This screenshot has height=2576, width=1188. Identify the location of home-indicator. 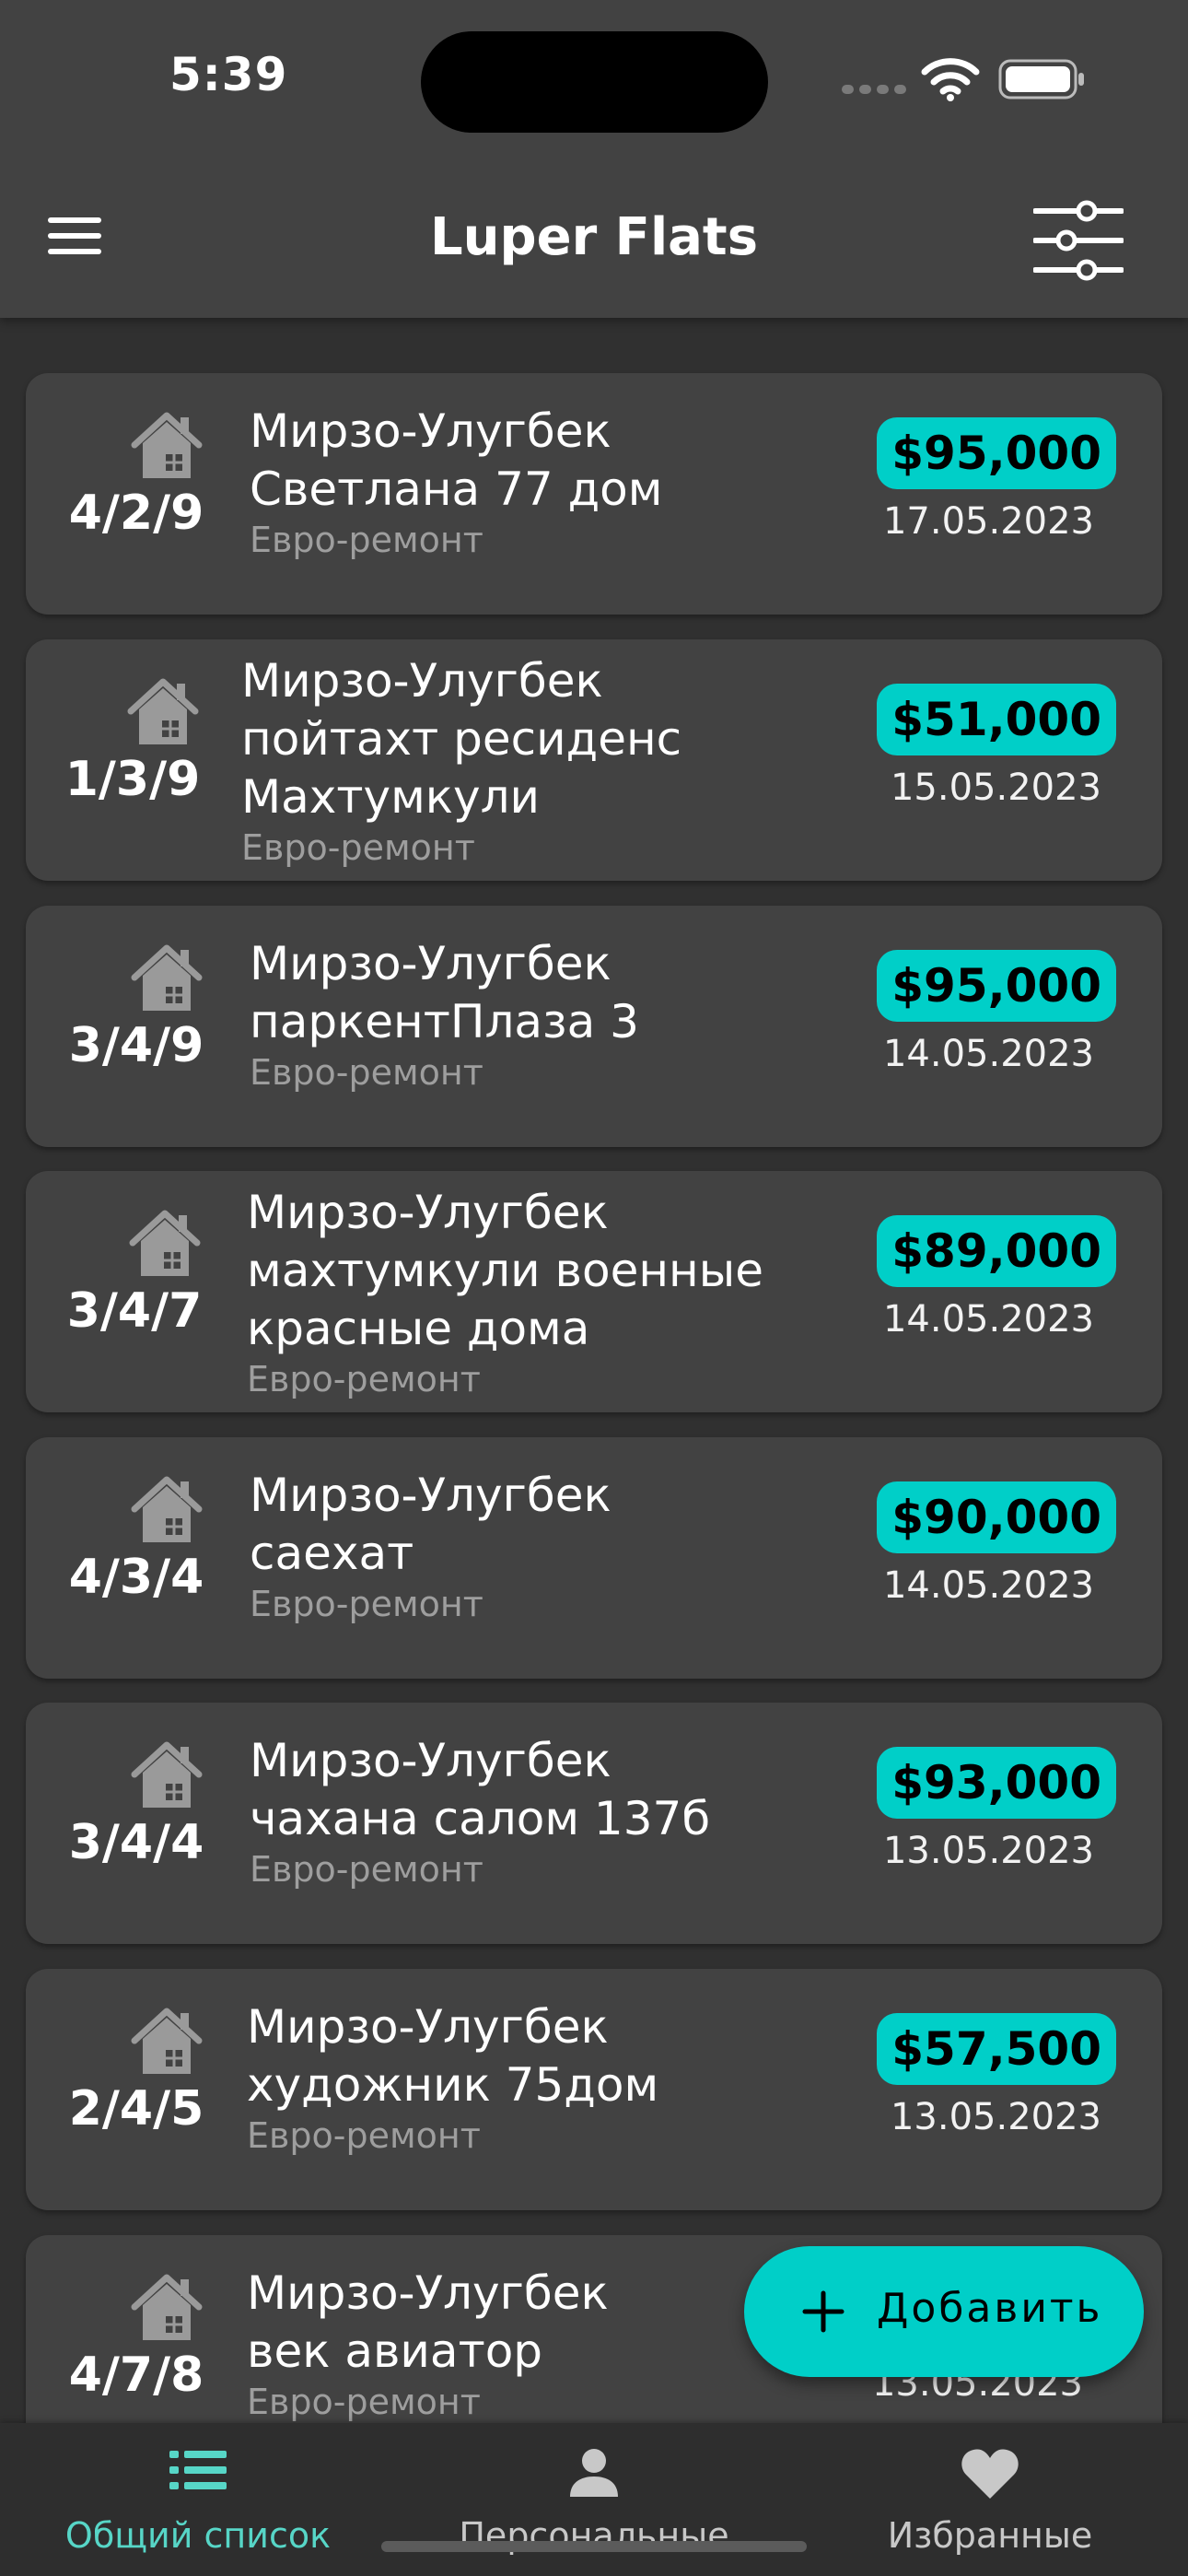
(594, 2546).